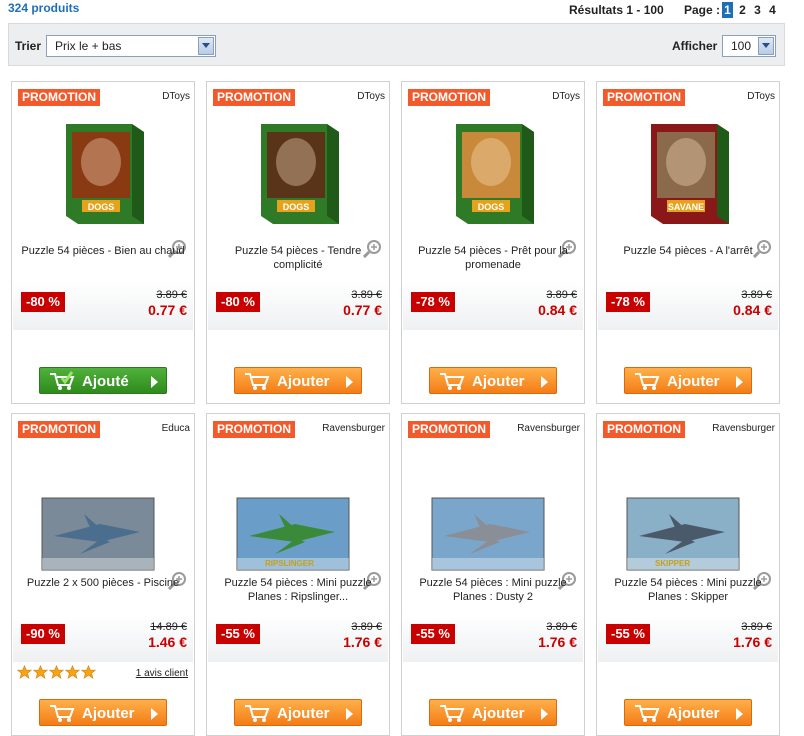 Image resolution: width=804 pixels, height=736 pixels. I want to click on product-image: SAVANE, so click(688, 185).